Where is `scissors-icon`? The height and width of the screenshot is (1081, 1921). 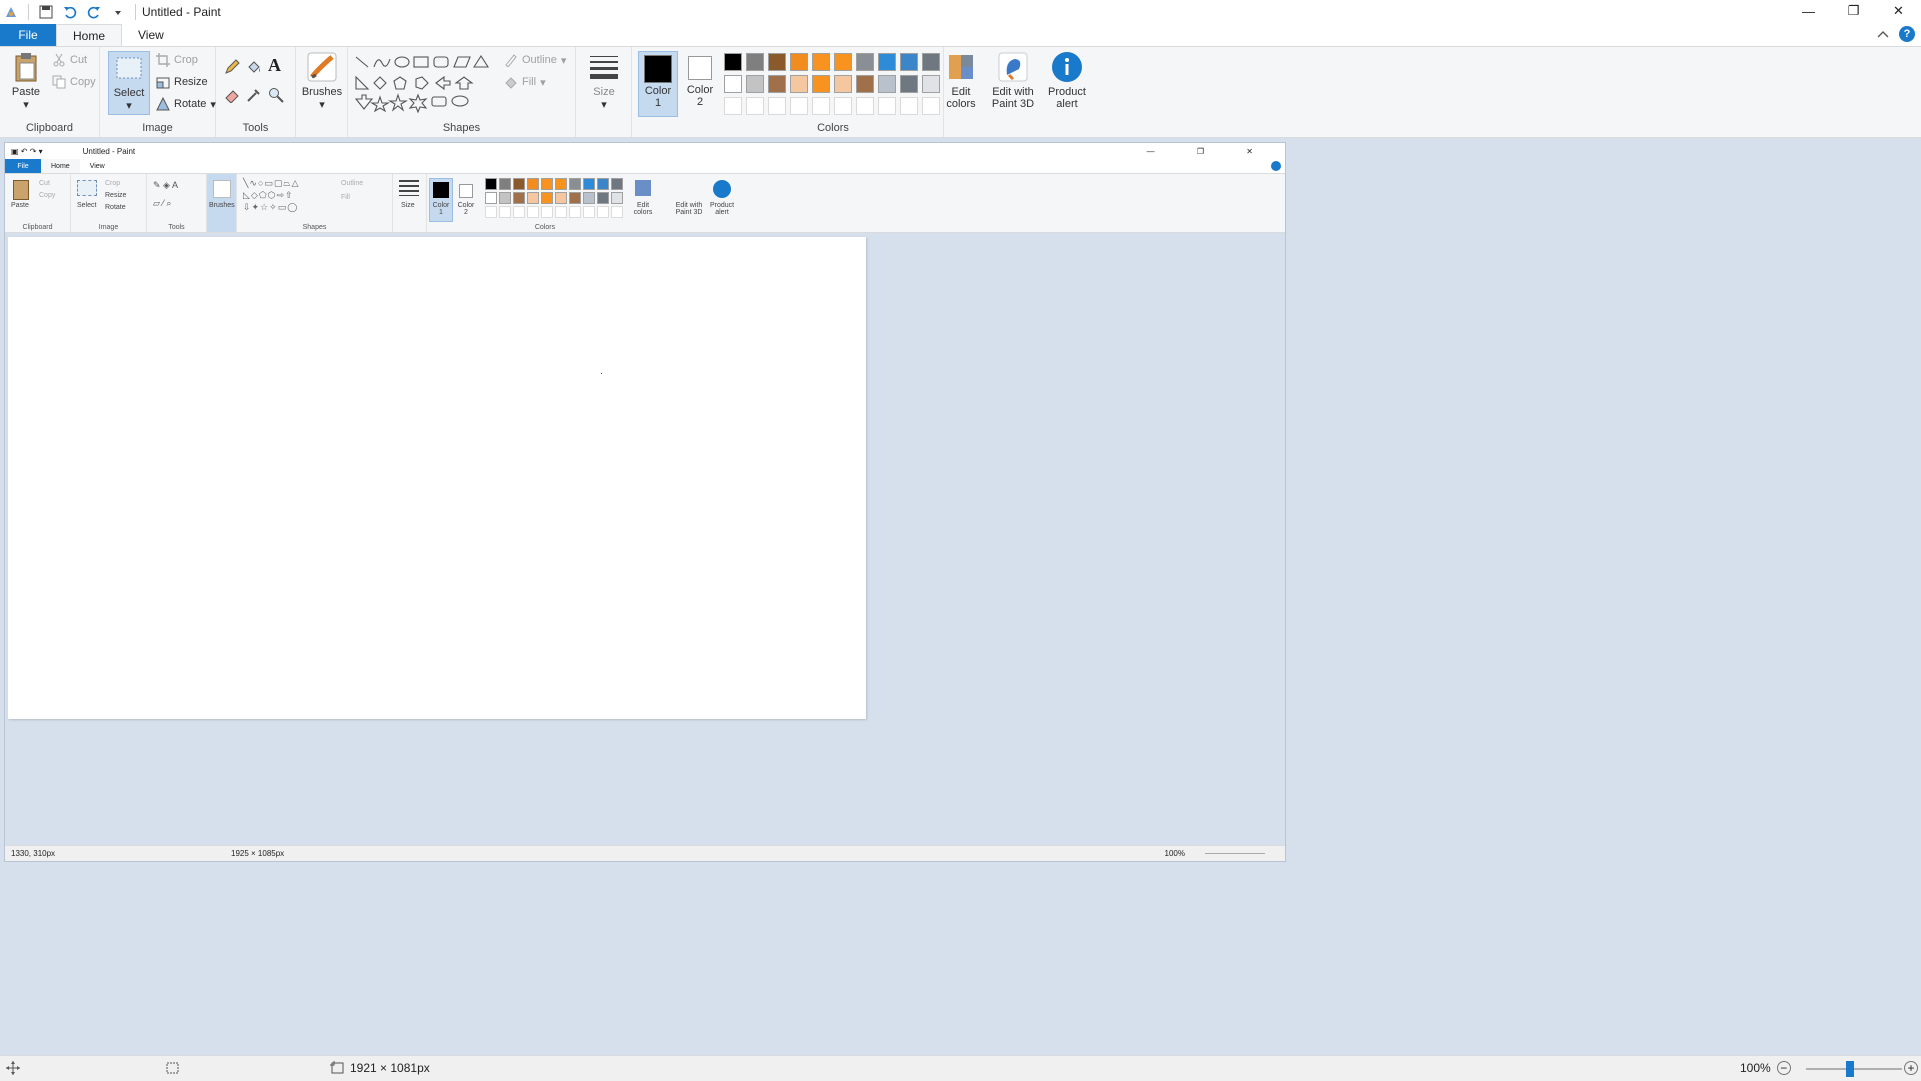 scissors-icon is located at coordinates (59, 60).